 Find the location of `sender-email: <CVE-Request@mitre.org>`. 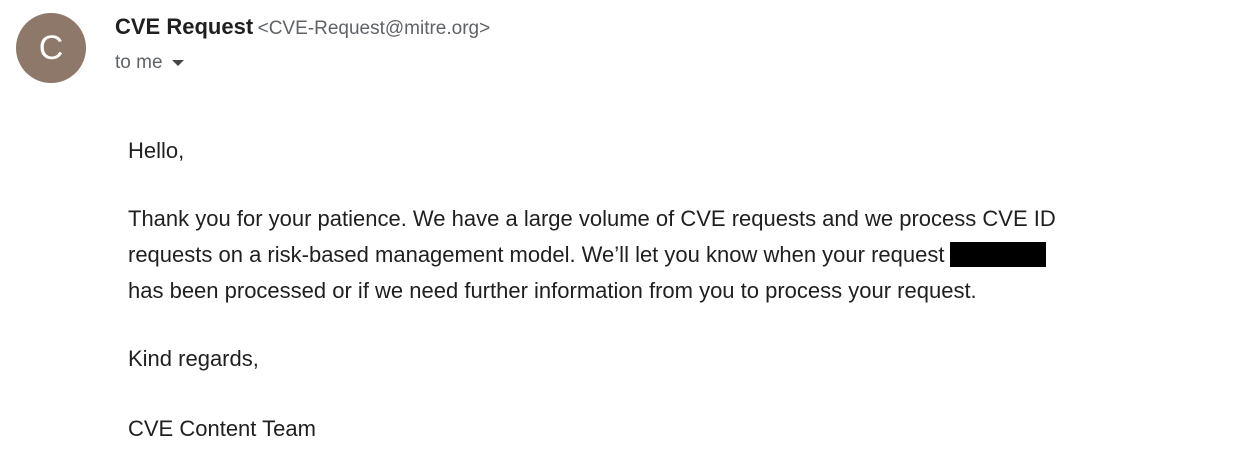

sender-email: <CVE-Request@mitre.org> is located at coordinates (374, 28).